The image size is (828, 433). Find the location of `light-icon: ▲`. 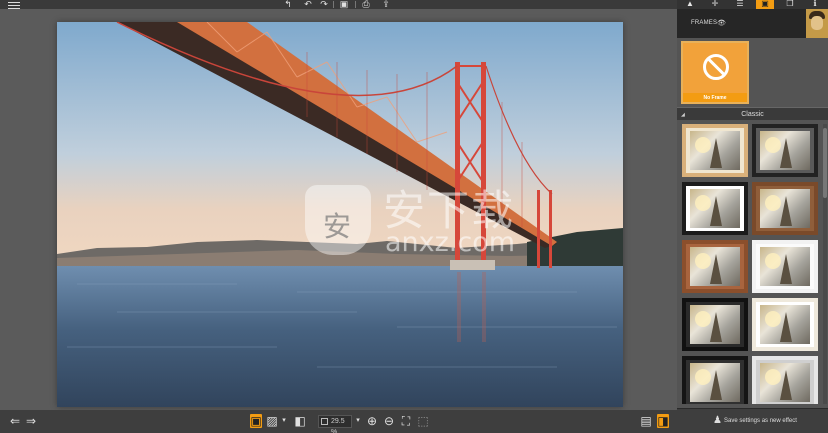

light-icon: ▲ is located at coordinates (690, 4).